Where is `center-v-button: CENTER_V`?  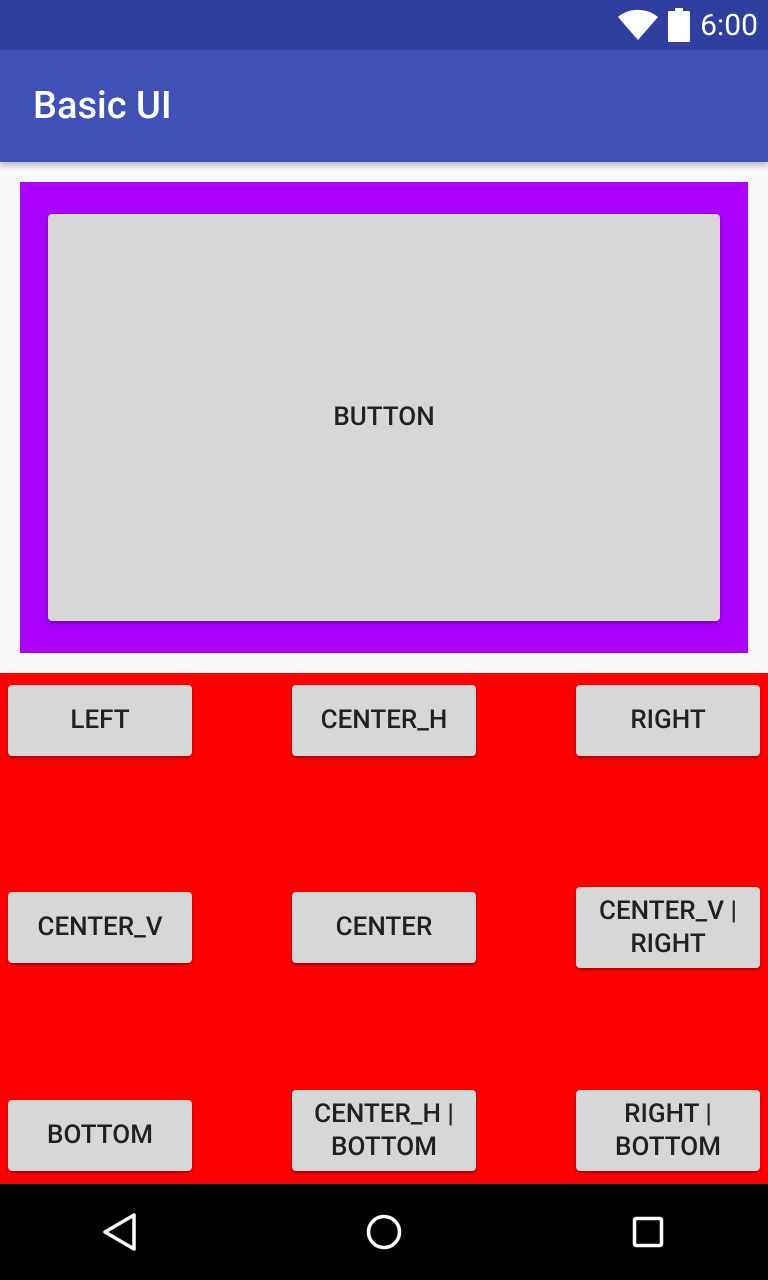 center-v-button: CENTER_V is located at coordinates (100, 927).